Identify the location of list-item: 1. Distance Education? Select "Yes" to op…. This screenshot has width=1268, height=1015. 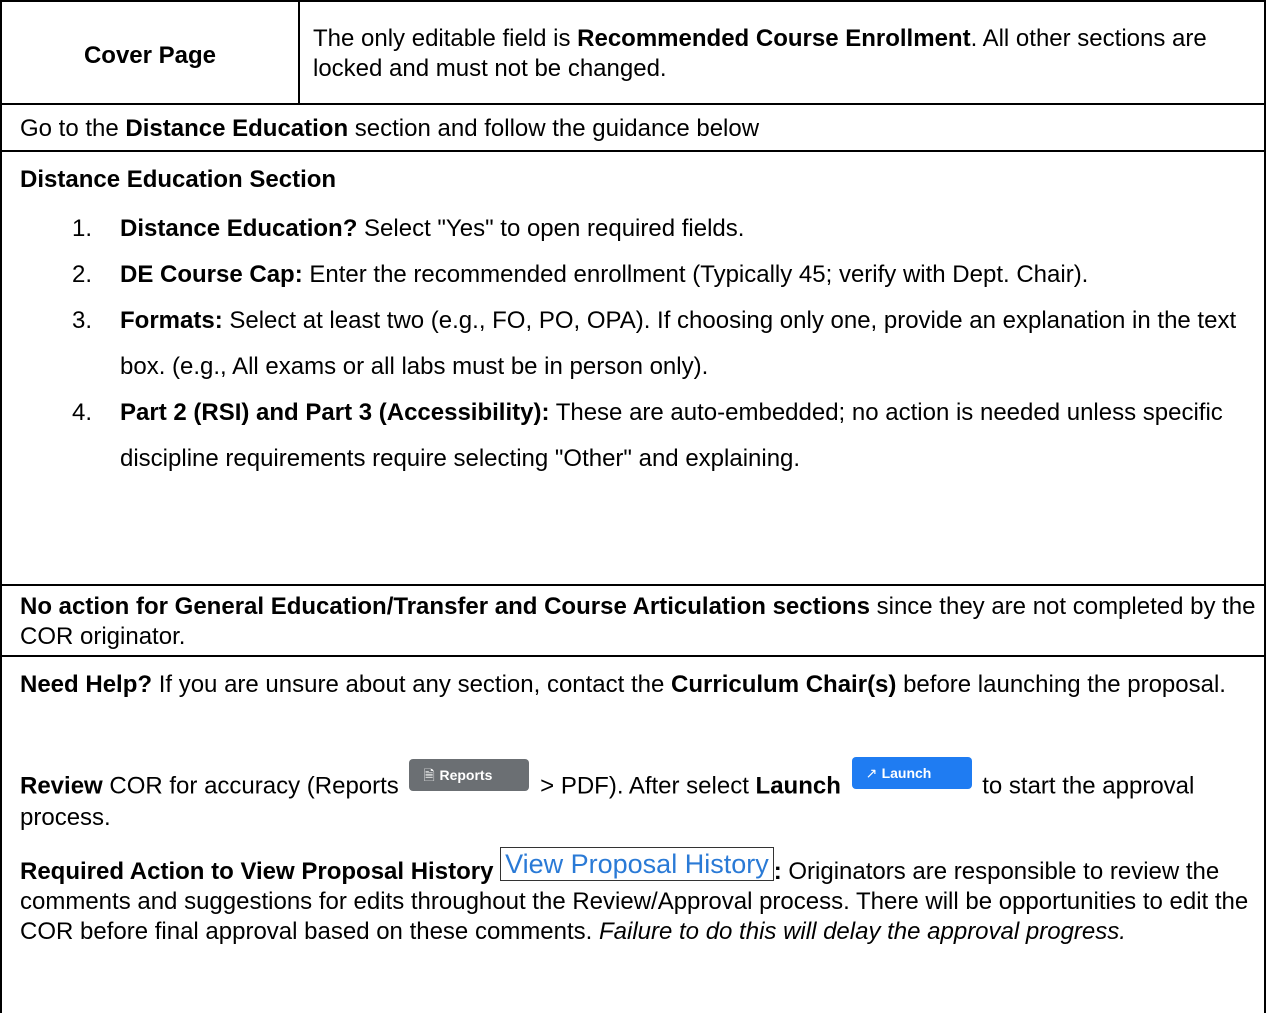
(408, 228).